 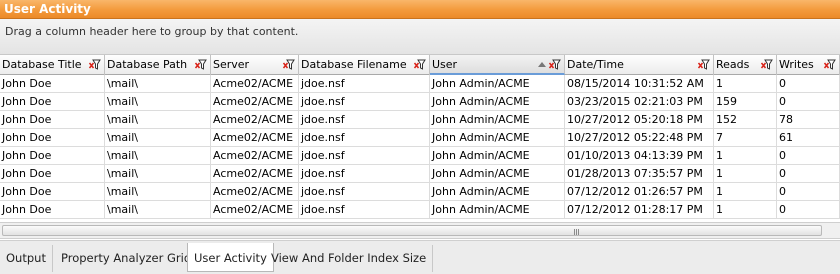 What do you see at coordinates (578, 230) in the screenshot?
I see `scrollbar-grip-icon` at bounding box center [578, 230].